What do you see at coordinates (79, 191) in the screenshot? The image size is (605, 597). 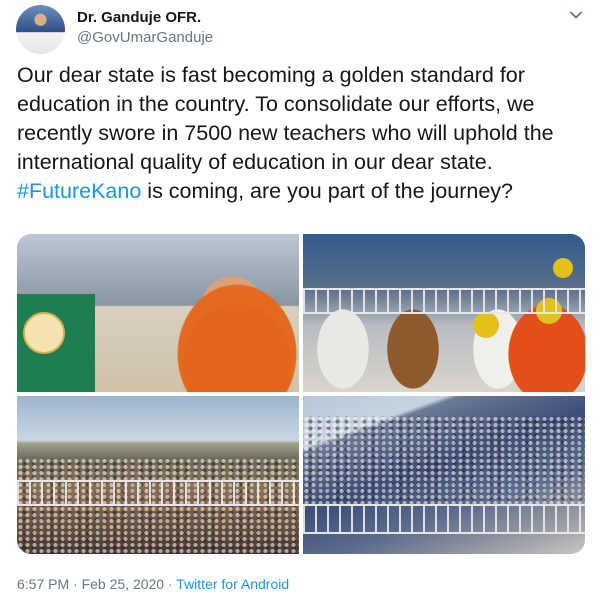 I see `hashtag-link: #FutureKano` at bounding box center [79, 191].